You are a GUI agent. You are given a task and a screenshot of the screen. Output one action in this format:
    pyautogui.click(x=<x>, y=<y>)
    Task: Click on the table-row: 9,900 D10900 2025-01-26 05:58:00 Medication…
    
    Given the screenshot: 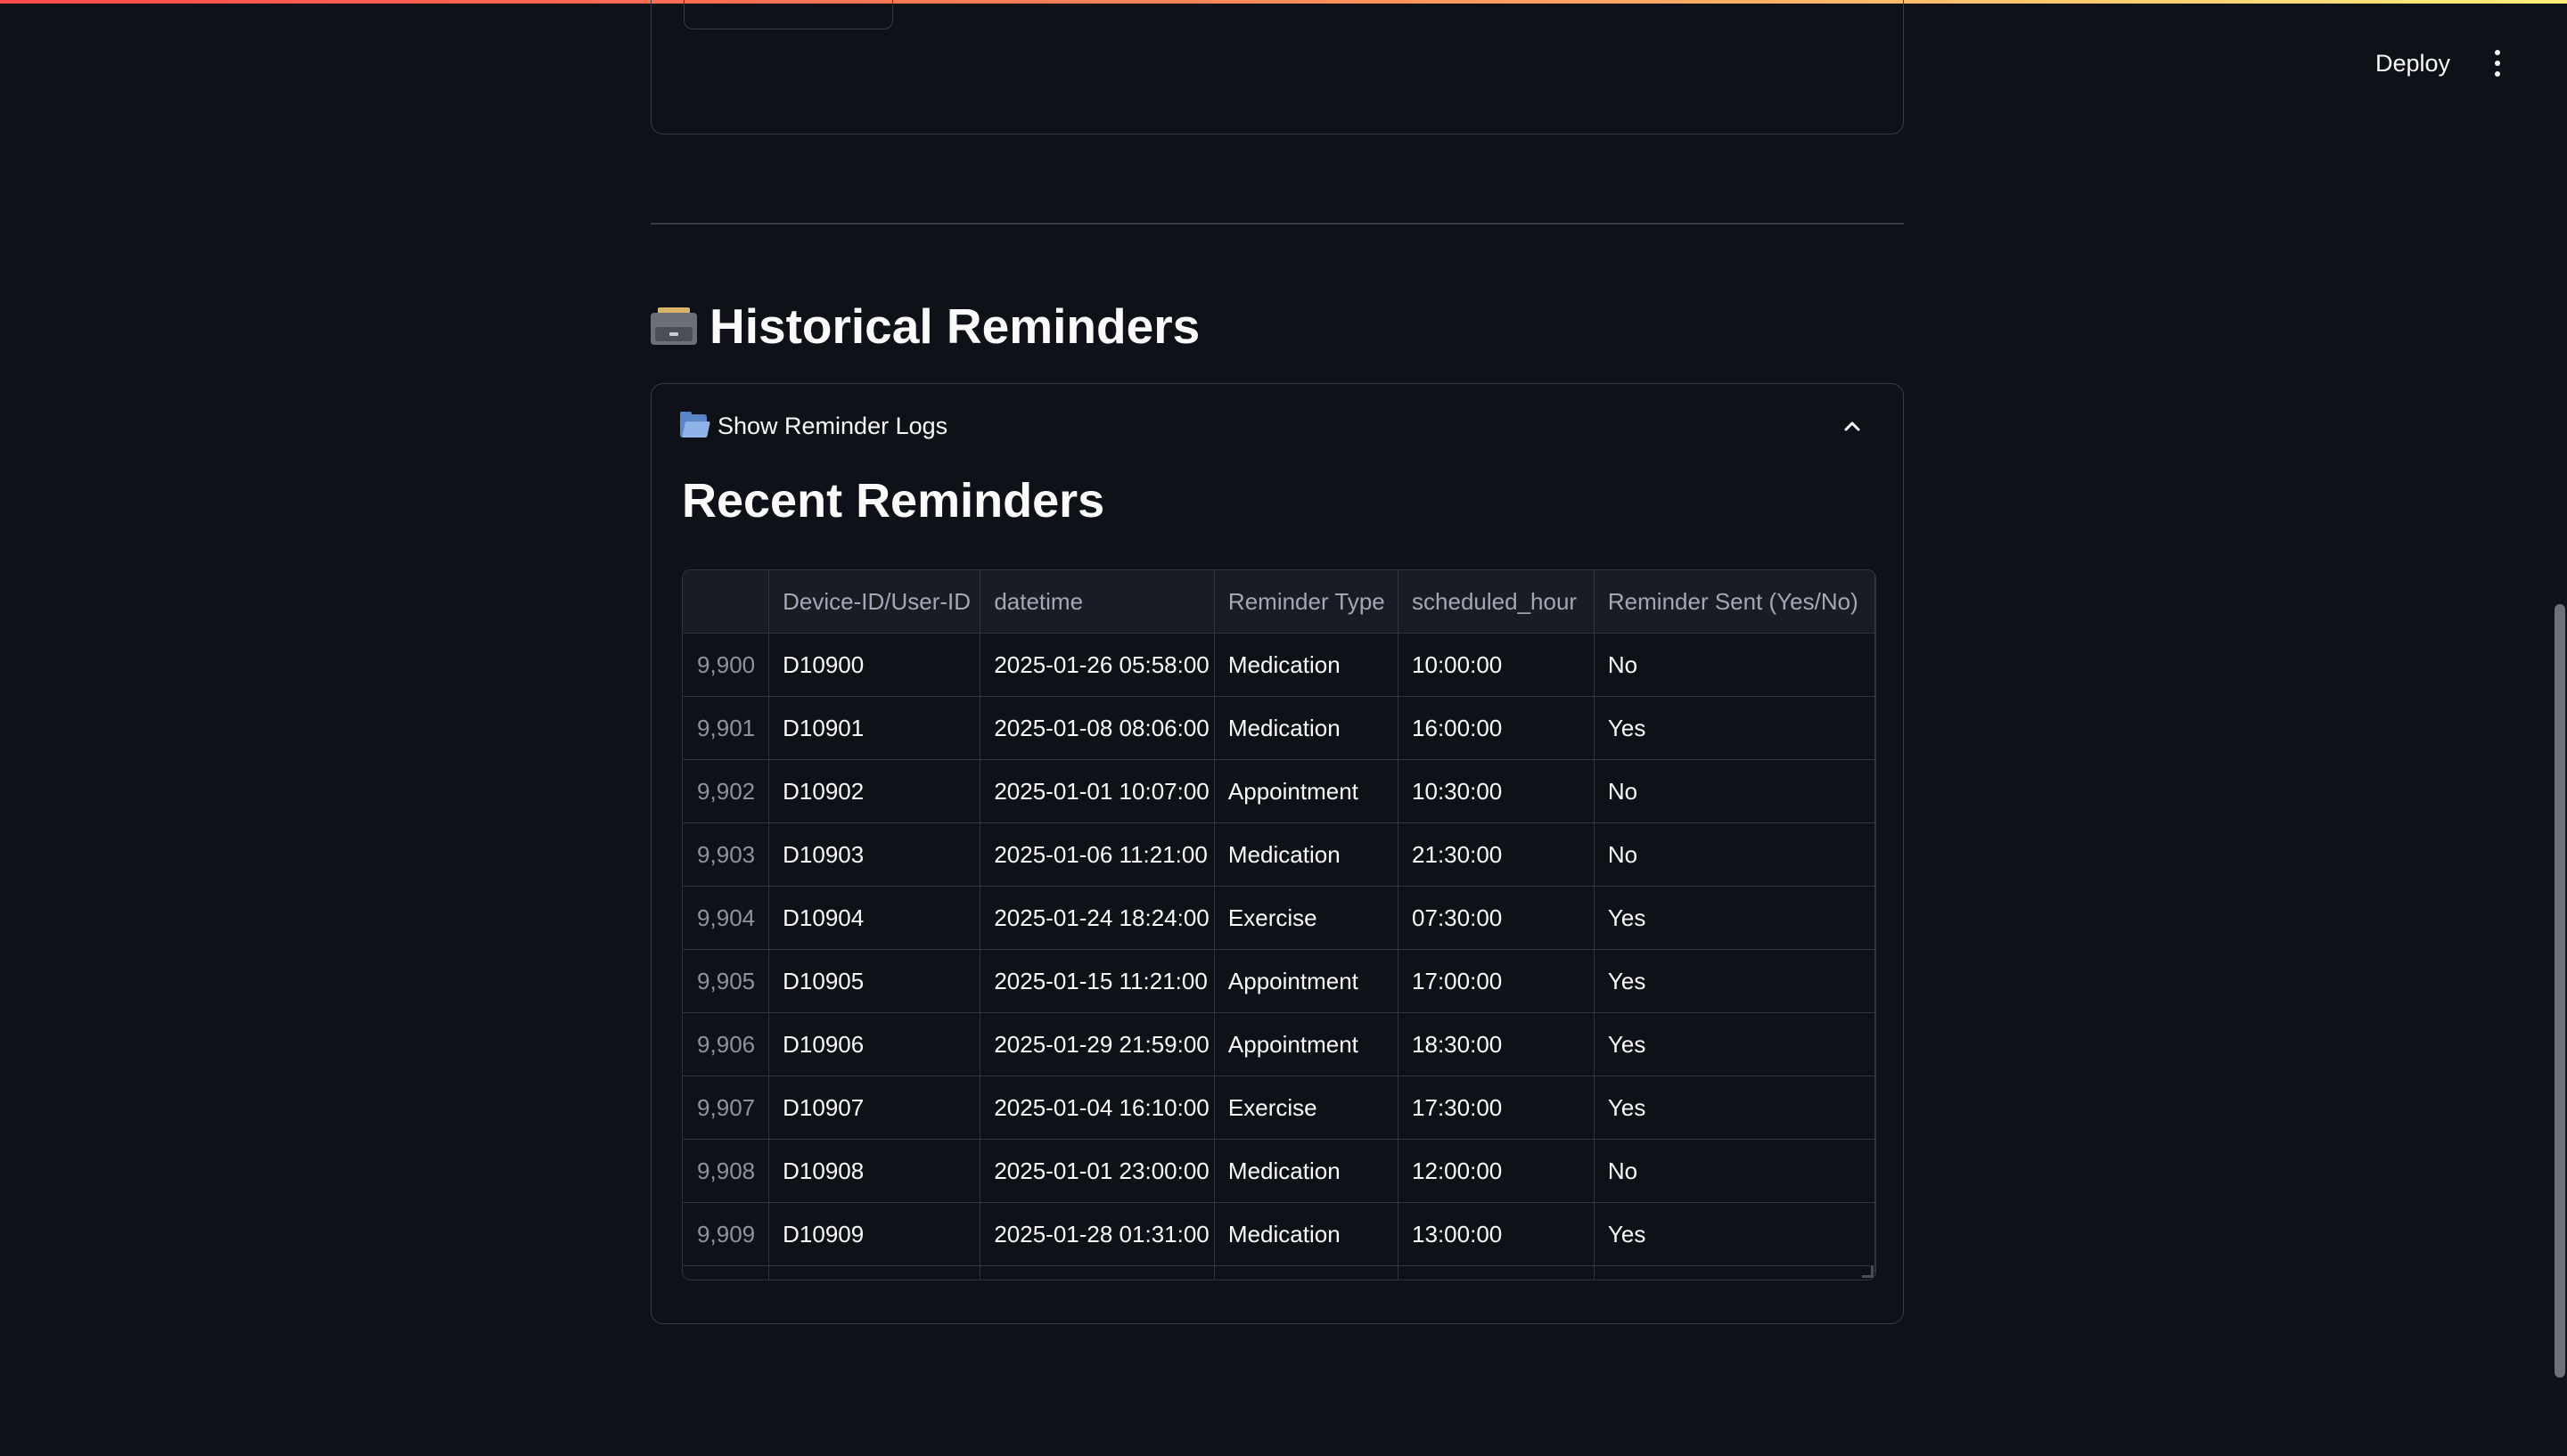 What is the action you would take?
    pyautogui.click(x=1279, y=665)
    